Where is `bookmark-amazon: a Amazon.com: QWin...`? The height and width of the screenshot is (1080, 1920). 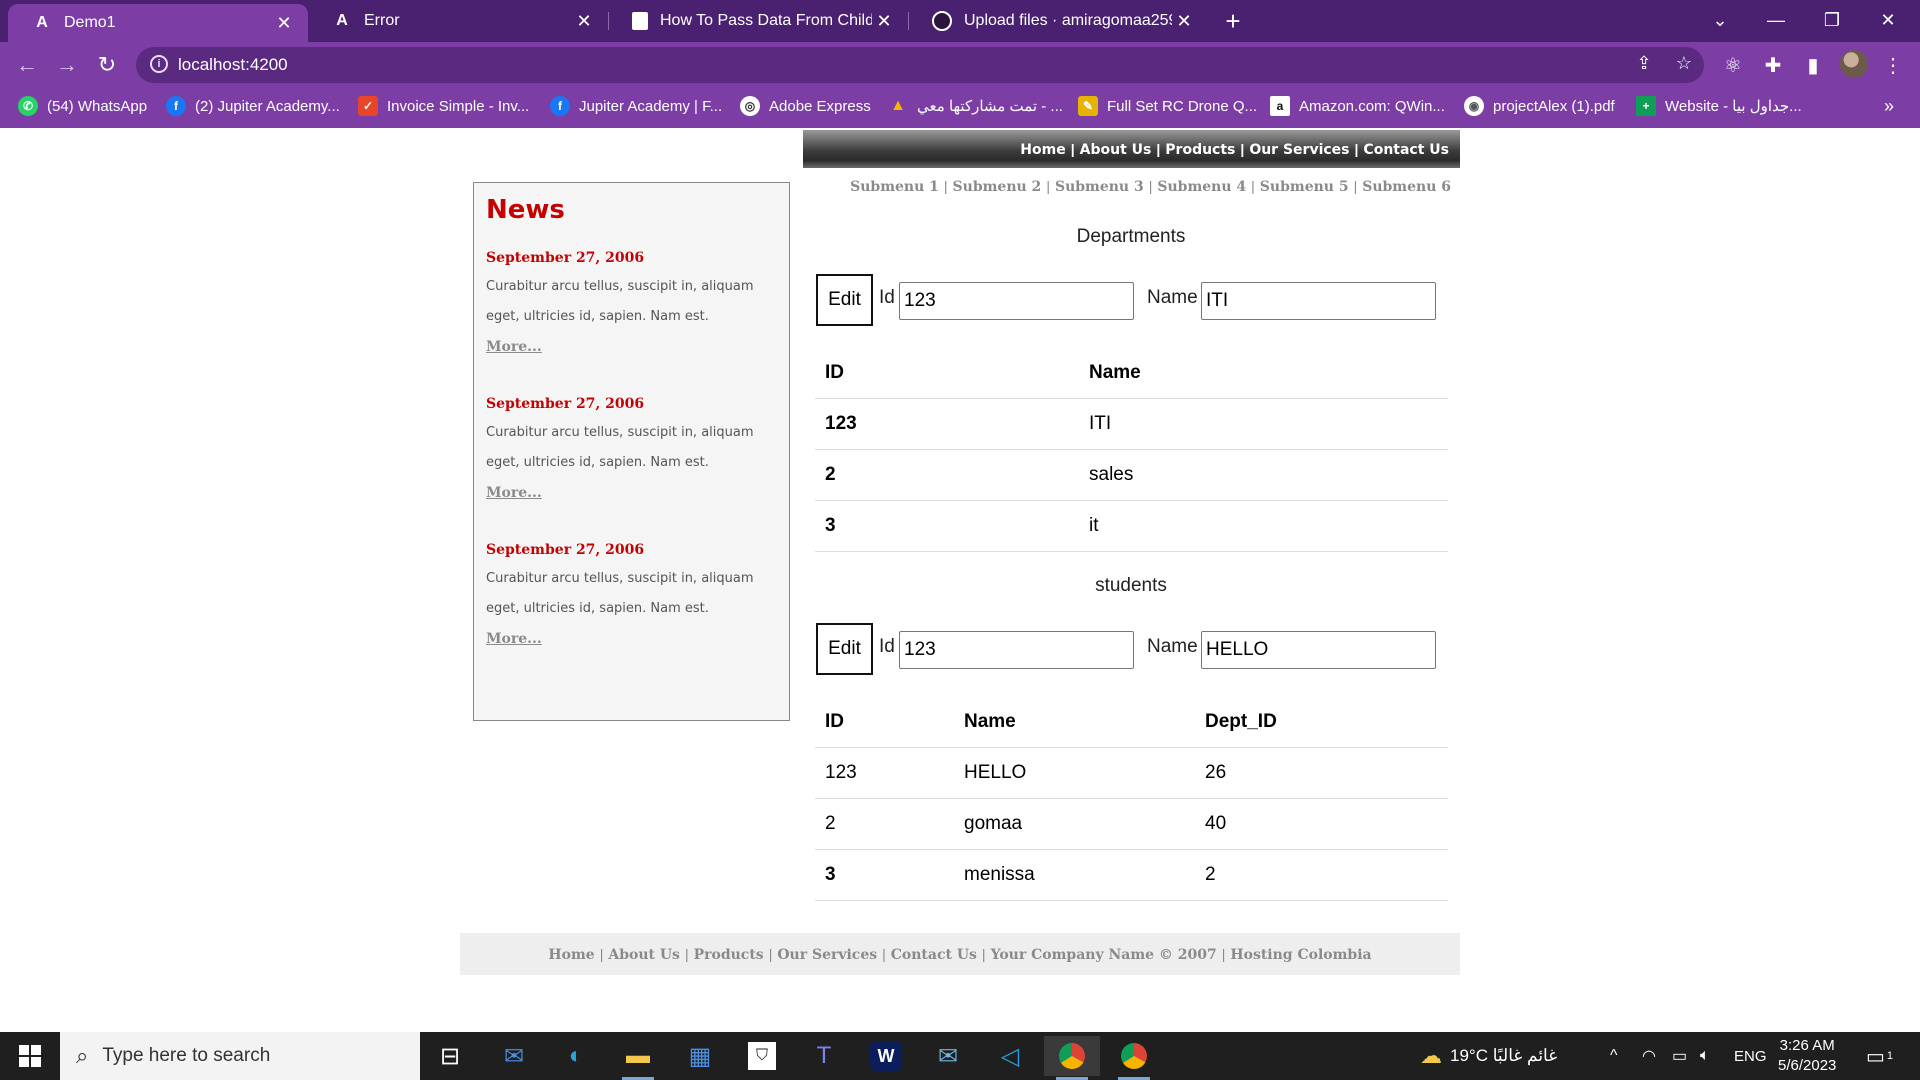
bookmark-amazon: a Amazon.com: QWin... is located at coordinates (1357, 106).